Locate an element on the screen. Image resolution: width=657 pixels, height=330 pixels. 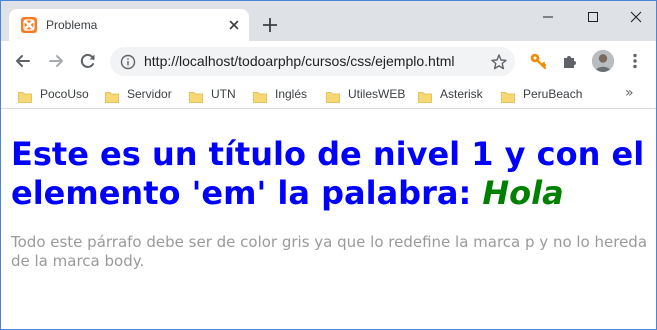
bookmark-servidor: Servidor is located at coordinates (142, 95).